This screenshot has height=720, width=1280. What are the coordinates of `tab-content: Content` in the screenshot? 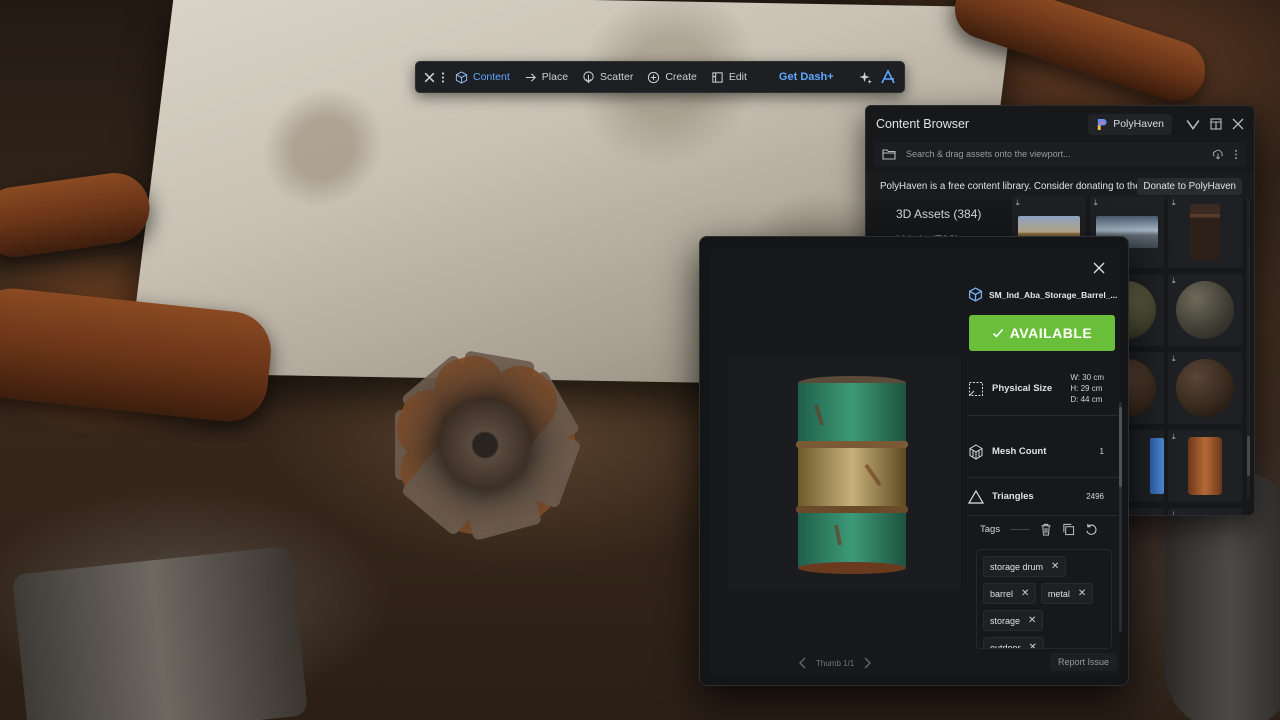 It's located at (482, 77).